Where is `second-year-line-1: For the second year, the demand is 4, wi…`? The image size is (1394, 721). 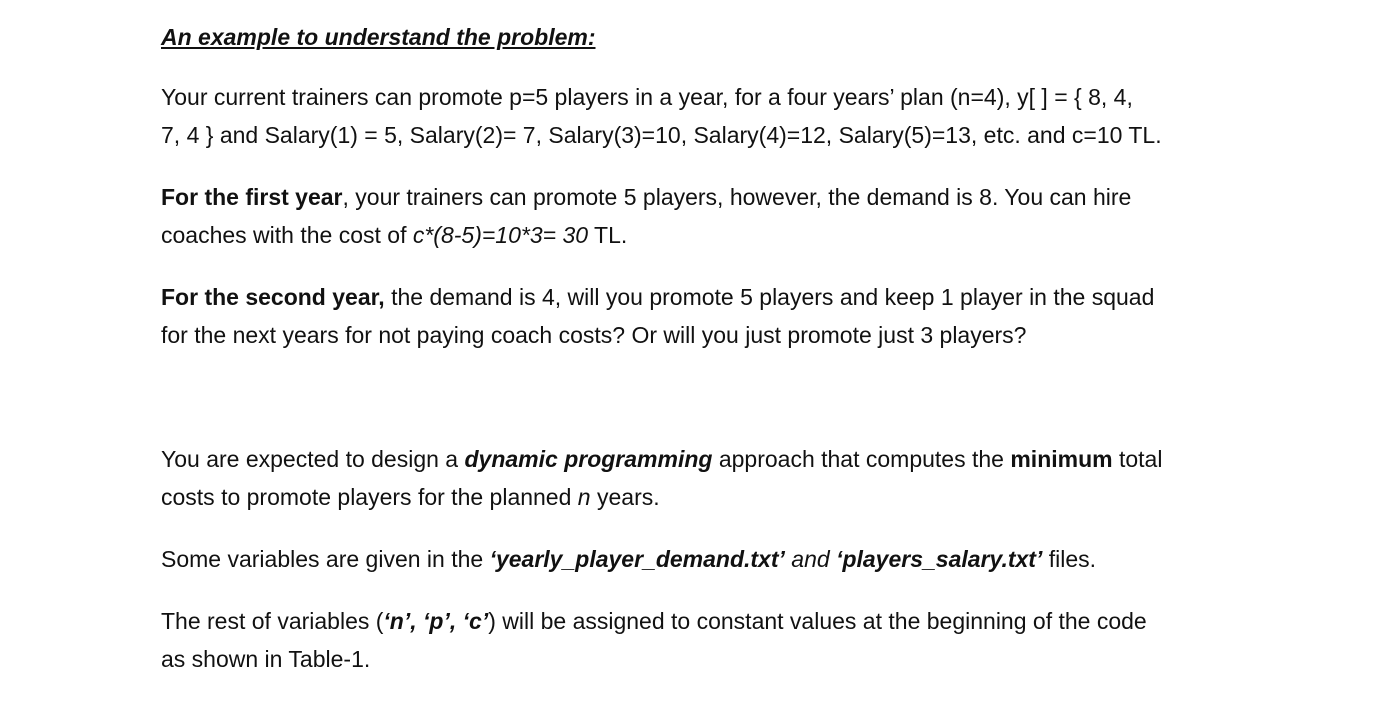
second-year-line-1: For the second year, the demand is 4, wi… is located at coordinates (701, 297).